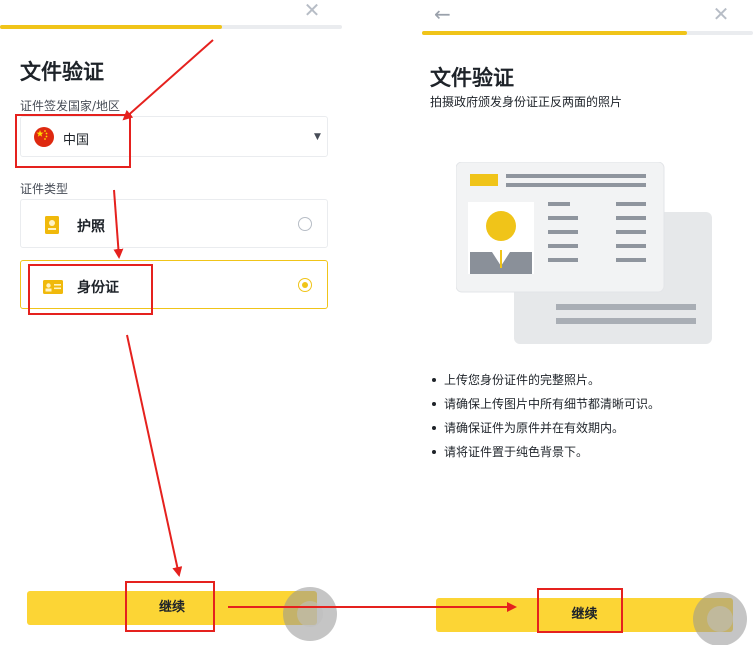  I want to click on page-subtitle: 拍摄政府颁发身份证正反两面的照片, so click(526, 102).